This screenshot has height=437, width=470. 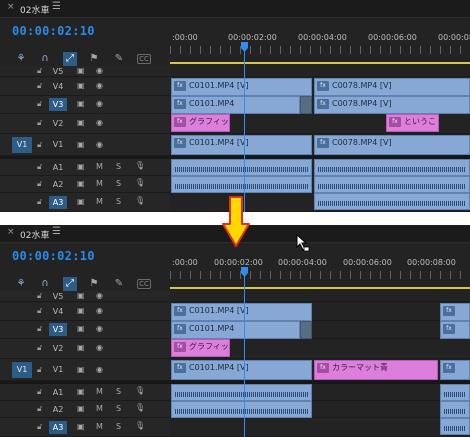 What do you see at coordinates (392, 105) in the screenshot?
I see `clip-c0078-v3: fx C0078.MP4 [V]` at bounding box center [392, 105].